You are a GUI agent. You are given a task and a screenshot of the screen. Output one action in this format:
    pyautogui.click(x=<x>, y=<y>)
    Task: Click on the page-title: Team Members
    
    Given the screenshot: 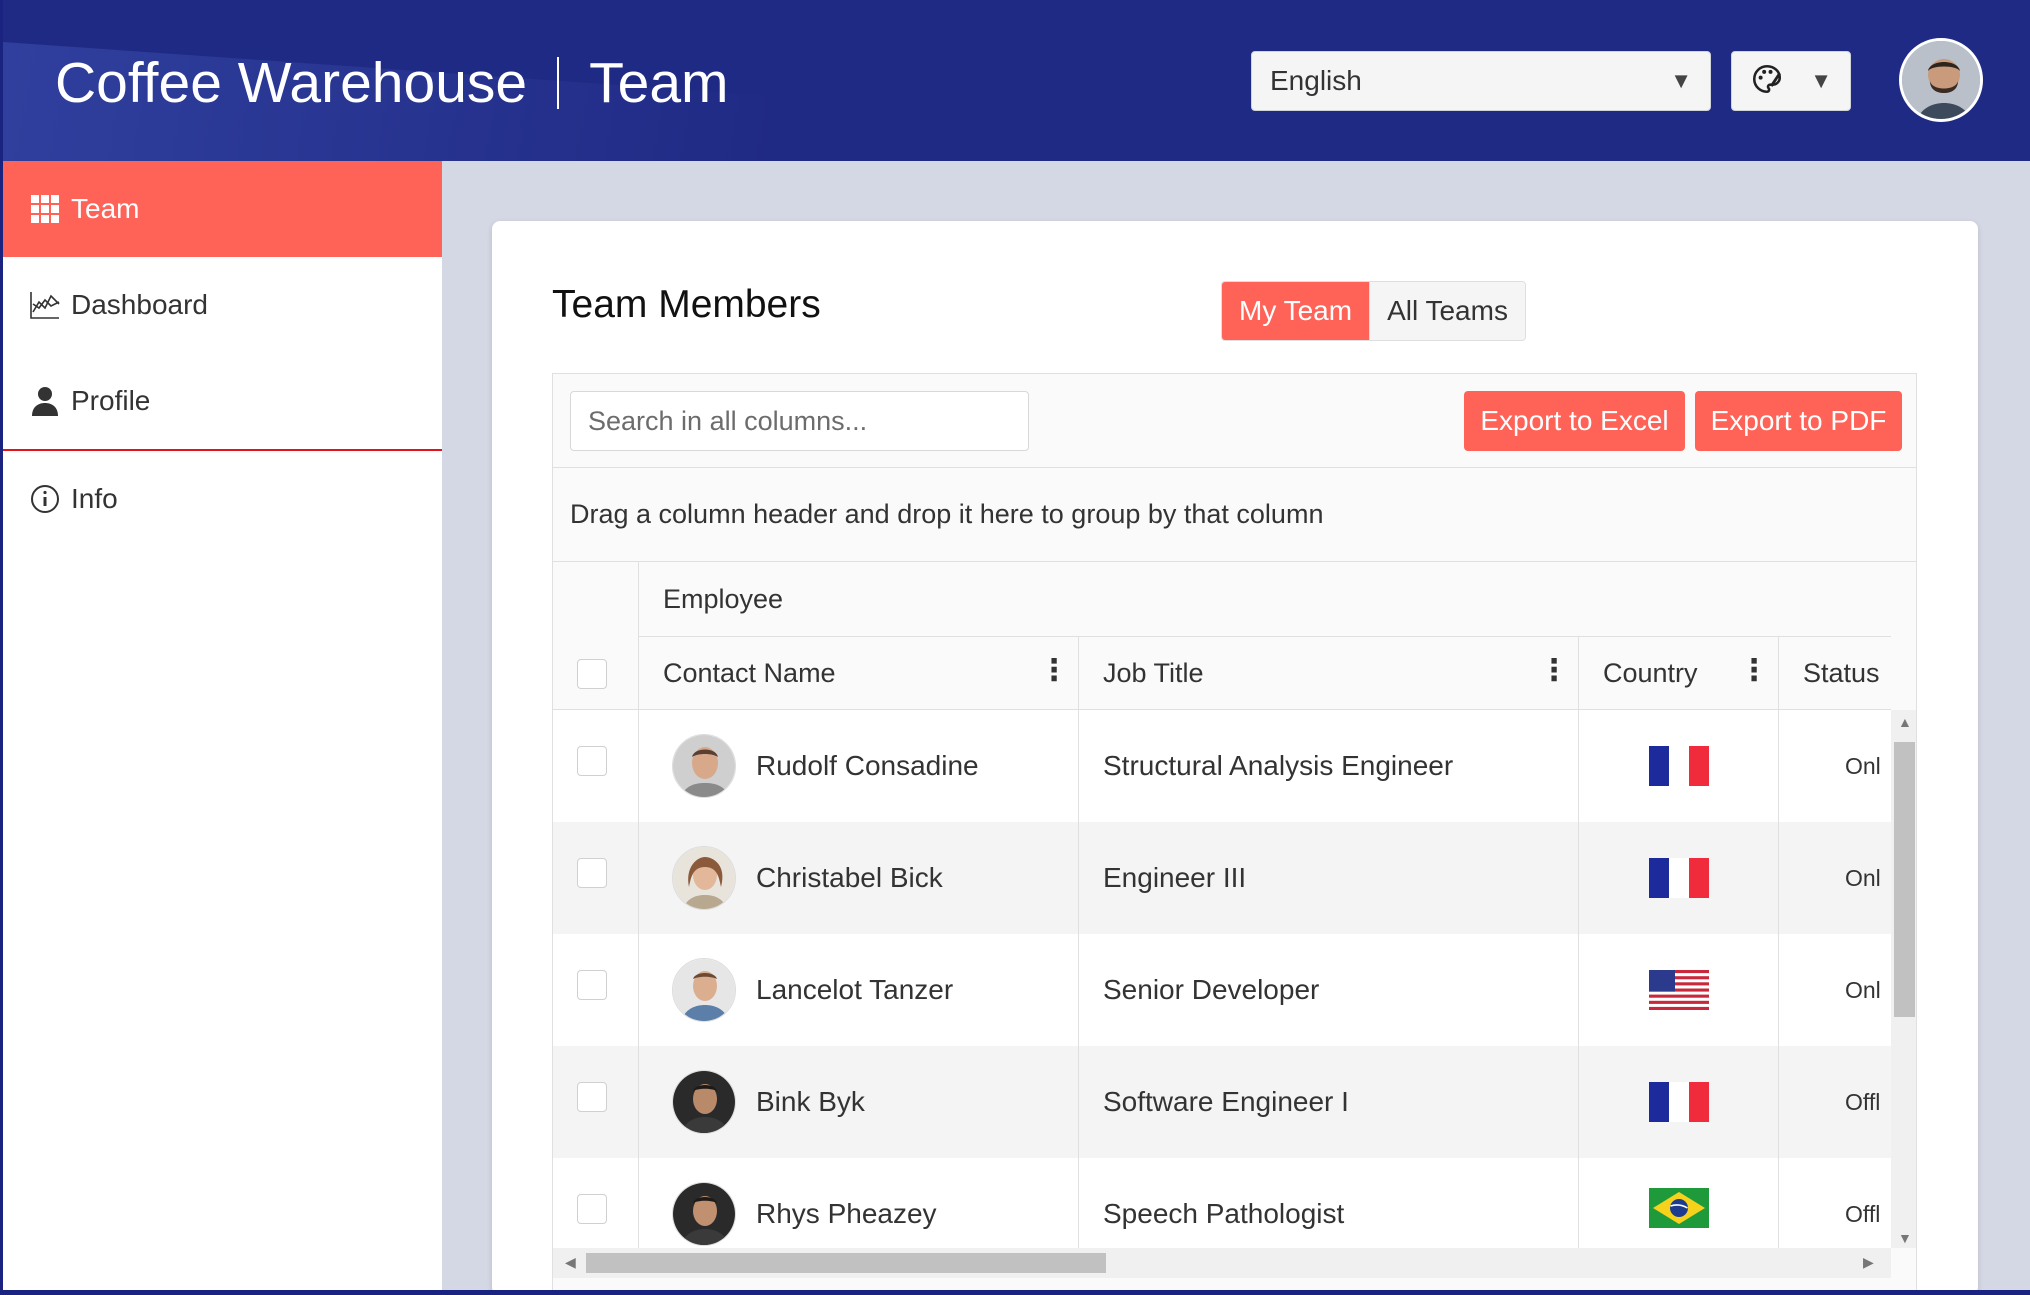 What is the action you would take?
    pyautogui.click(x=686, y=304)
    